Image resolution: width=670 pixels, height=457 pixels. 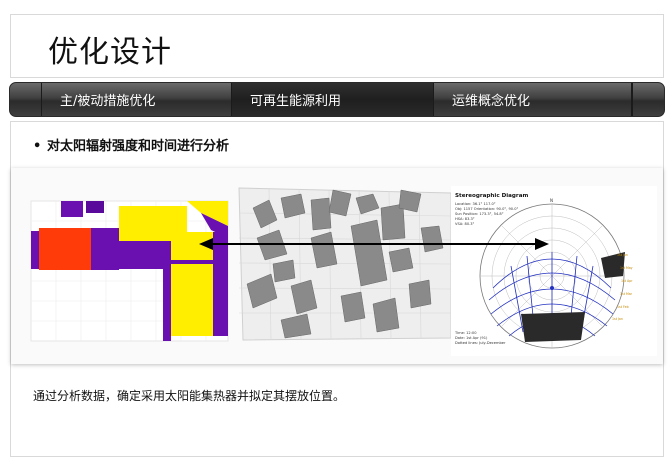 I want to click on stereo-north-label: N, so click(x=551, y=200).